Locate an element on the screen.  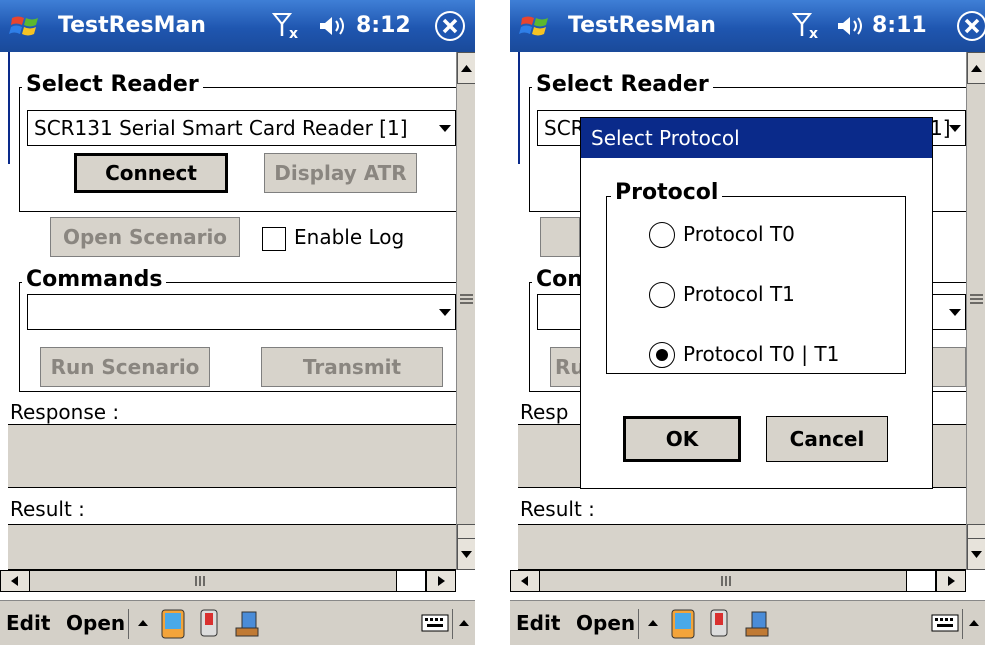
response-label: Resp is located at coordinates (544, 412).